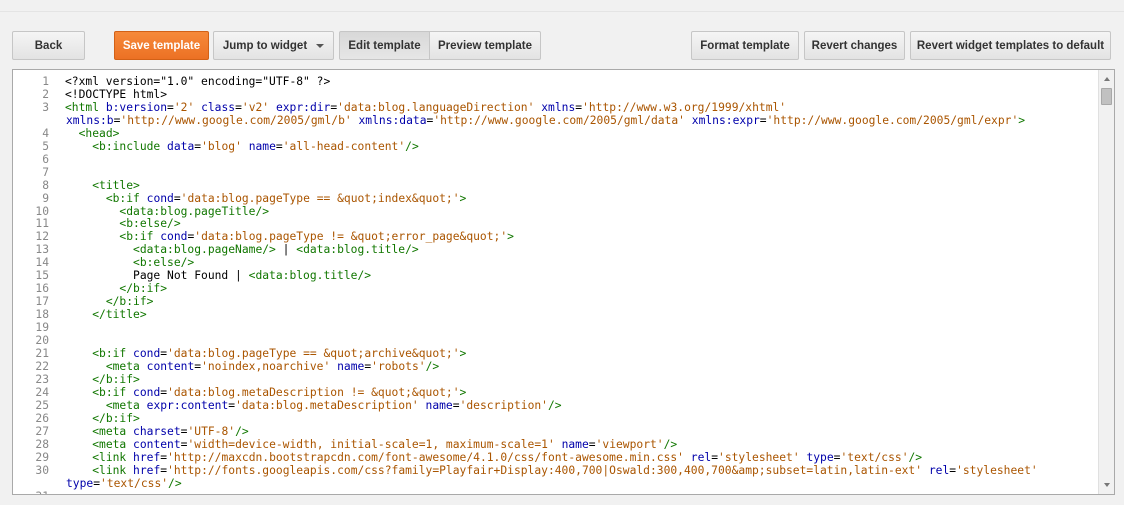 The image size is (1124, 505). Describe the element at coordinates (1106, 282) in the screenshot. I see `vertical-scrollbar` at that location.